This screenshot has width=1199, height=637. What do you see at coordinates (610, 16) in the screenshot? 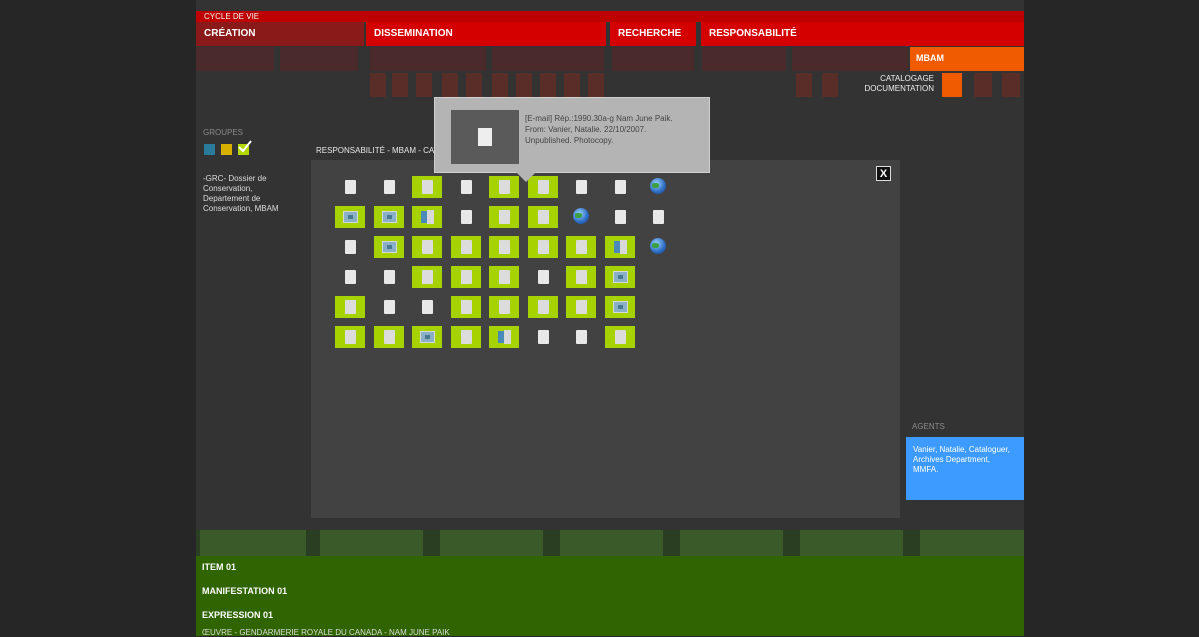
I see `cycle-bar: CYCLE DE VIE` at bounding box center [610, 16].